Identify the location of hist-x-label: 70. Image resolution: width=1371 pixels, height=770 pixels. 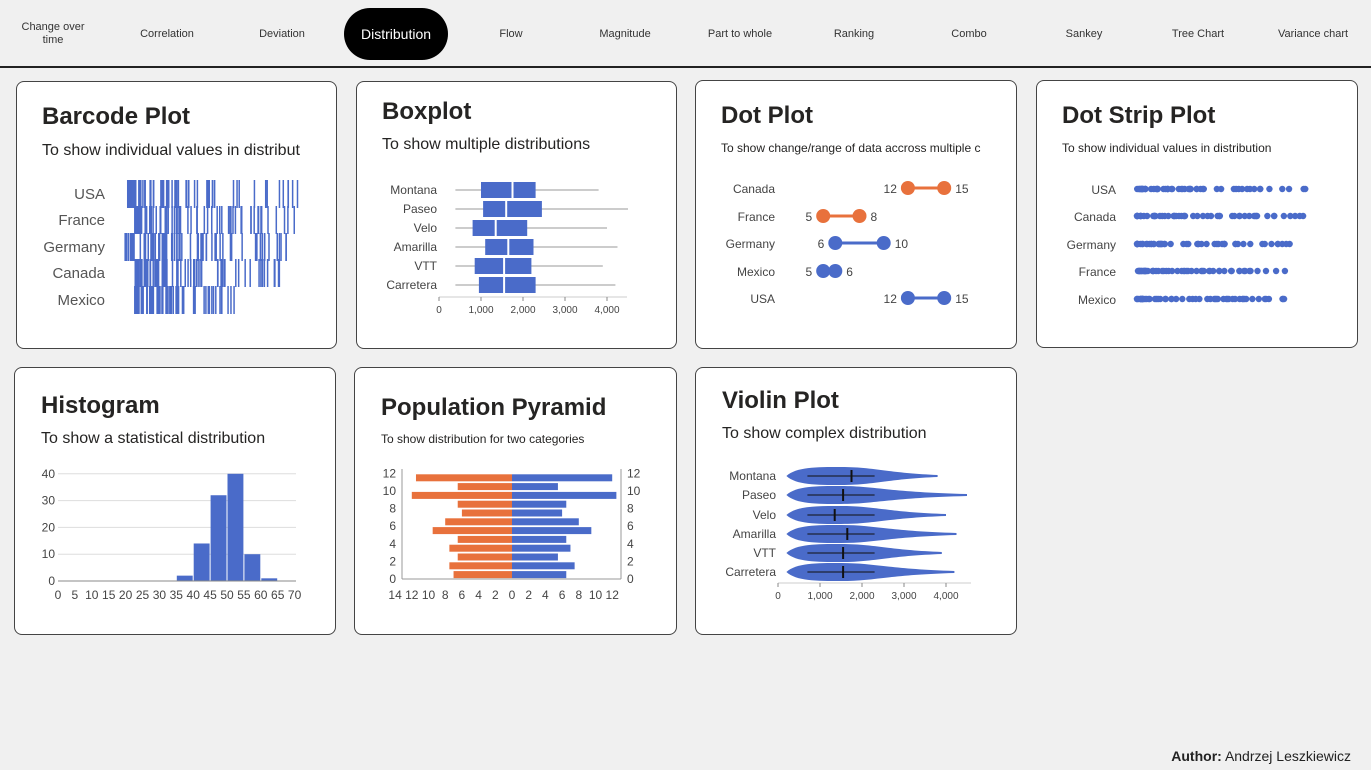
(295, 595).